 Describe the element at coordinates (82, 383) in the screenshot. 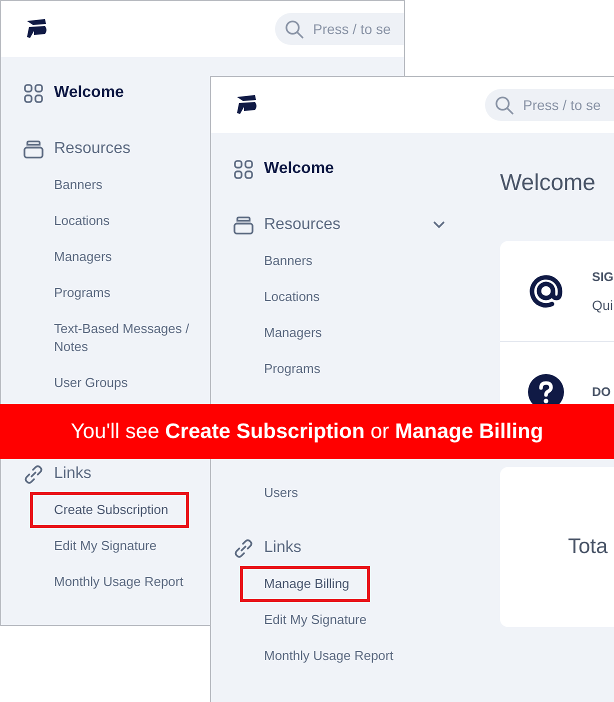

I see `sidebar-link: User Groups` at that location.